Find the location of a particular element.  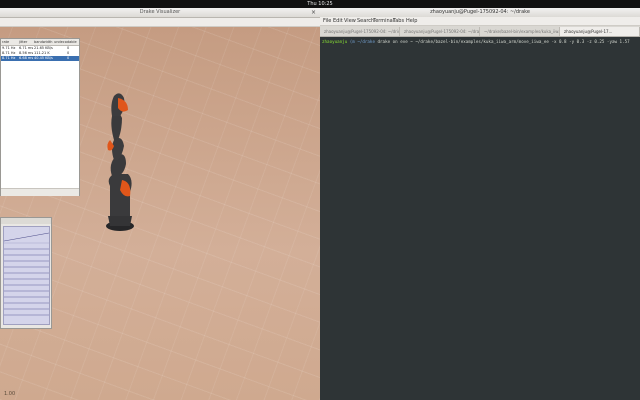

table-row-selected: 8.71 Hz 6.68 ms 40.45 KB/s 0 is located at coordinates (40, 58).